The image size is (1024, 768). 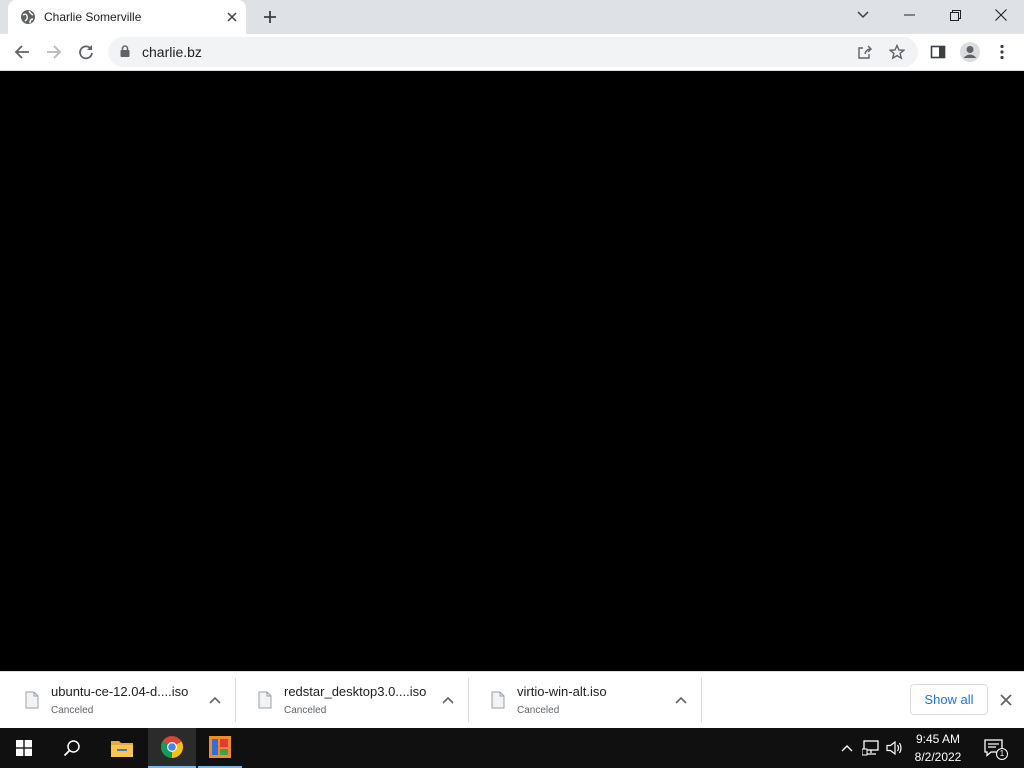 What do you see at coordinates (938, 739) in the screenshot?
I see `clock-time: 9:45 AM` at bounding box center [938, 739].